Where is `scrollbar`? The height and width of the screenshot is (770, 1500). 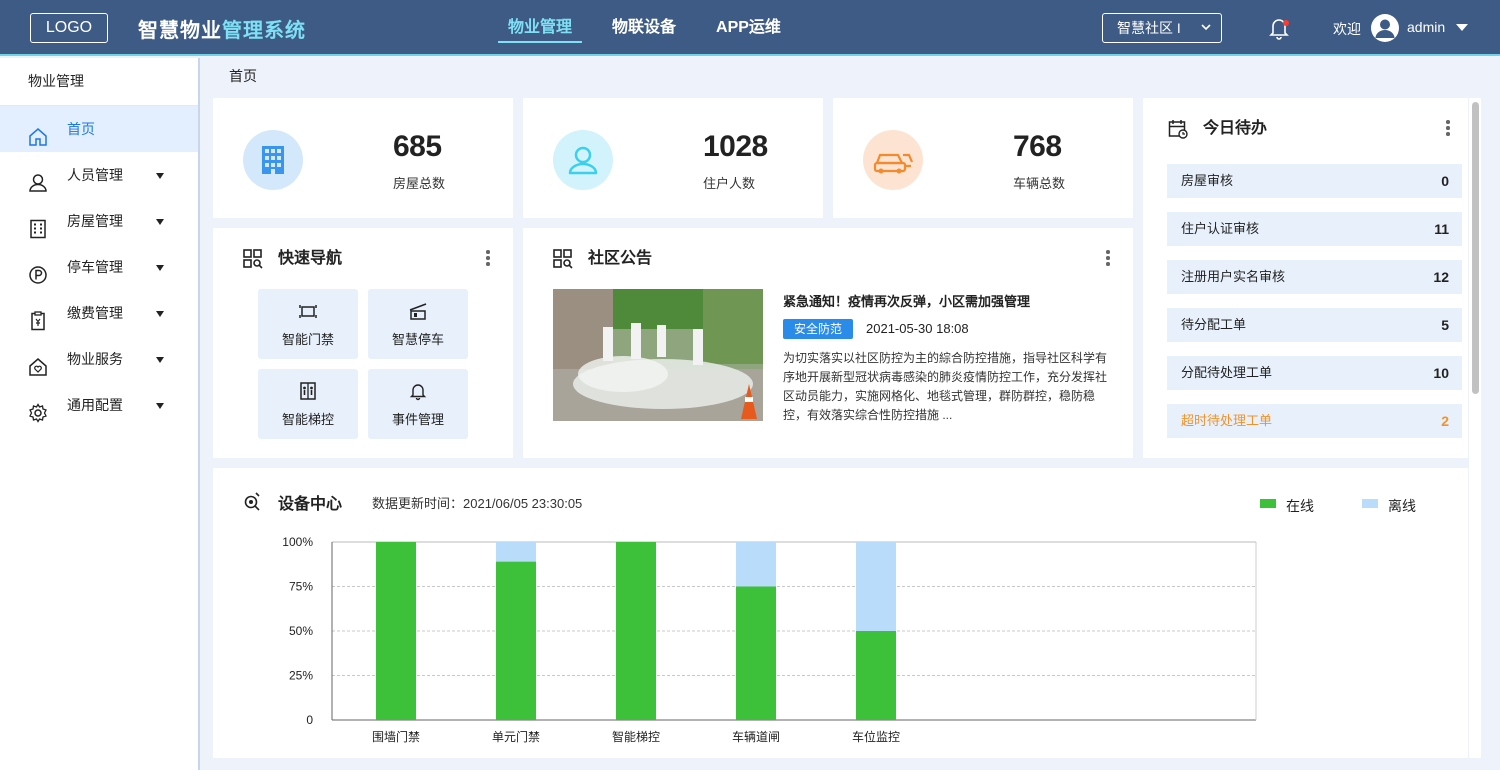
scrollbar is located at coordinates (1475, 428).